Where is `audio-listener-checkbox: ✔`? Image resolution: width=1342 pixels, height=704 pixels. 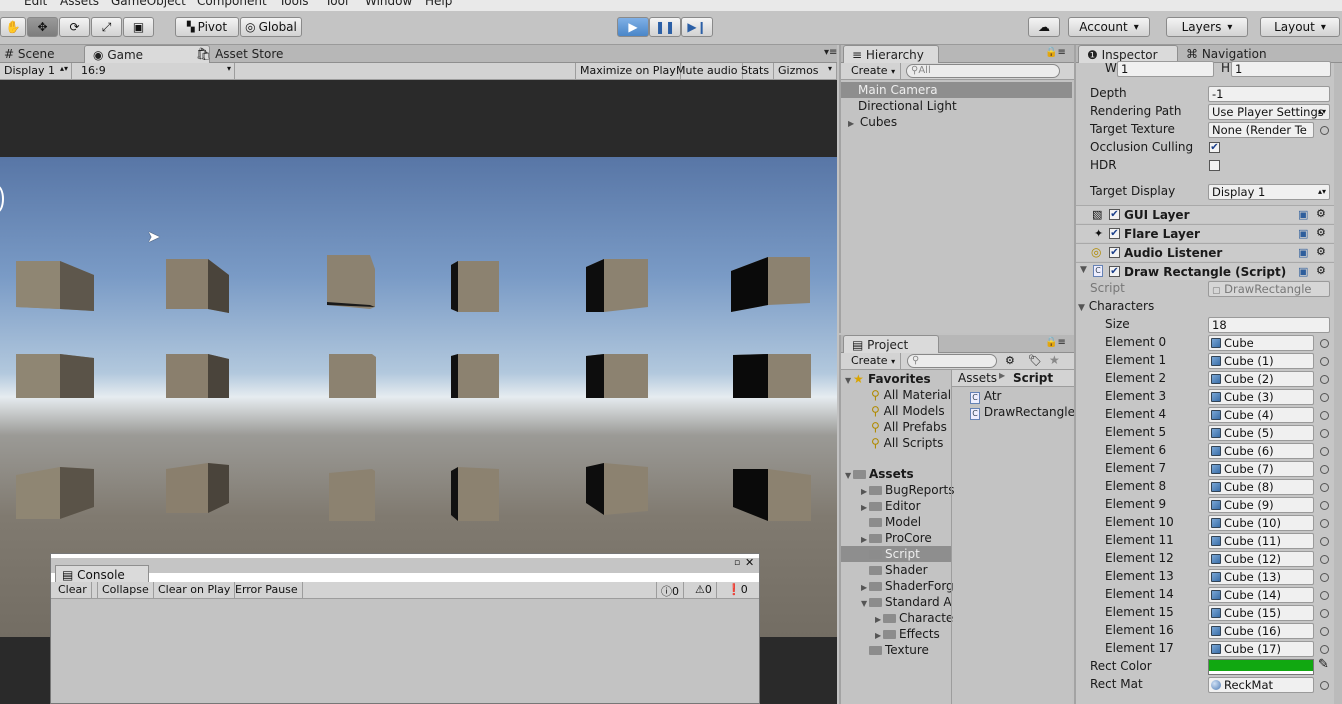 audio-listener-checkbox: ✔ is located at coordinates (1114, 252).